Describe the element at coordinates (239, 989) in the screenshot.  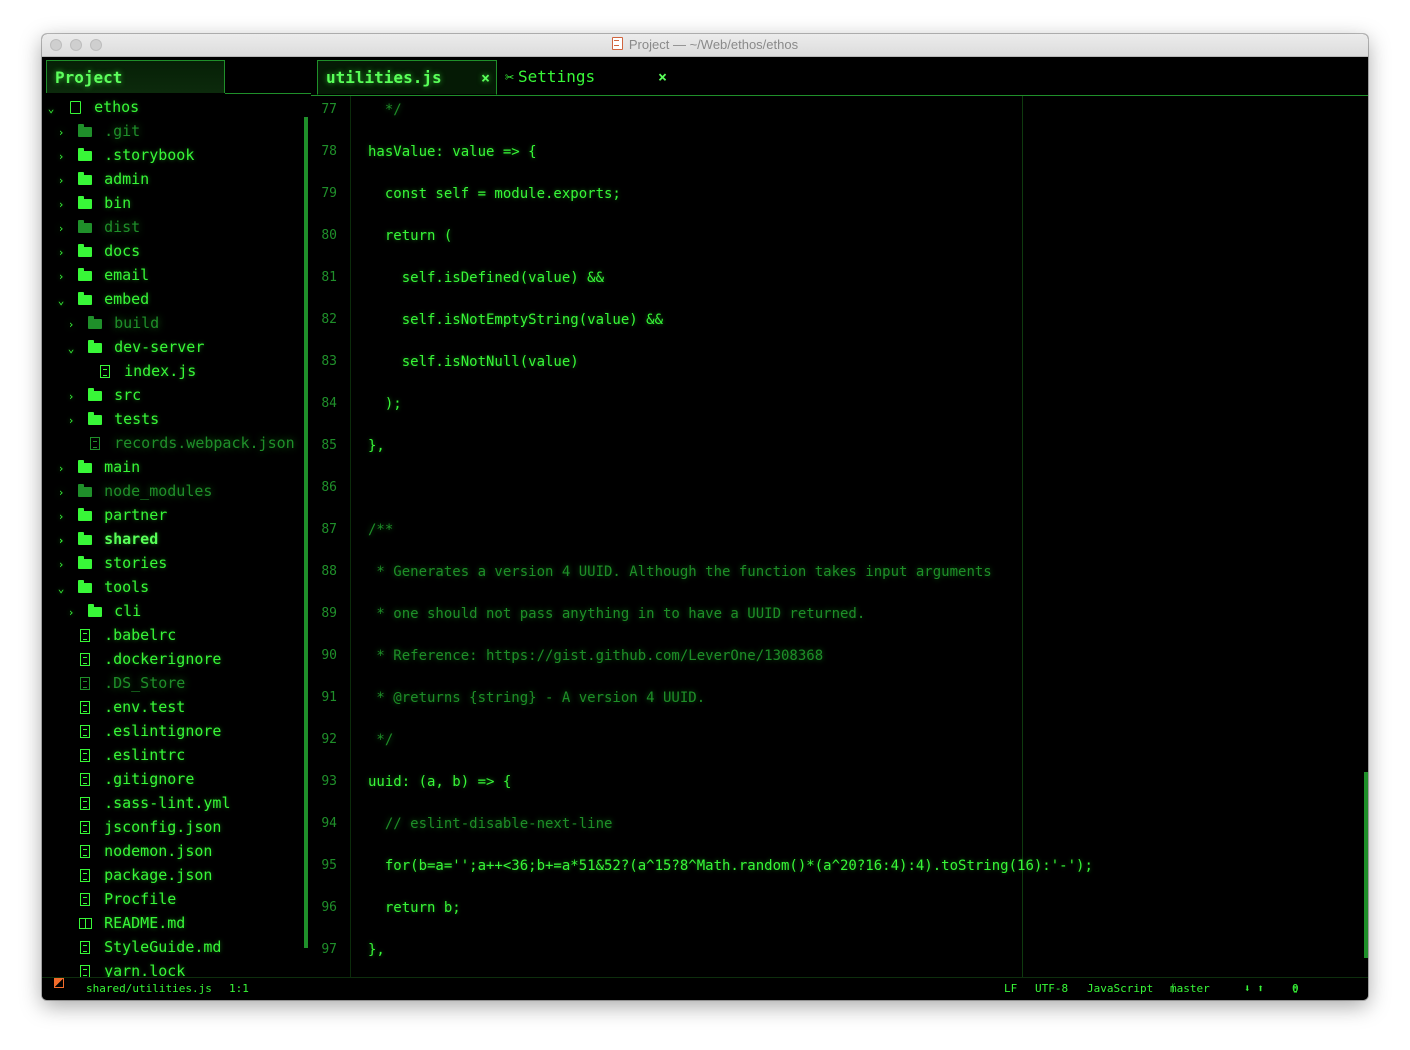
I see `status-cursor-position: 1:1` at that location.